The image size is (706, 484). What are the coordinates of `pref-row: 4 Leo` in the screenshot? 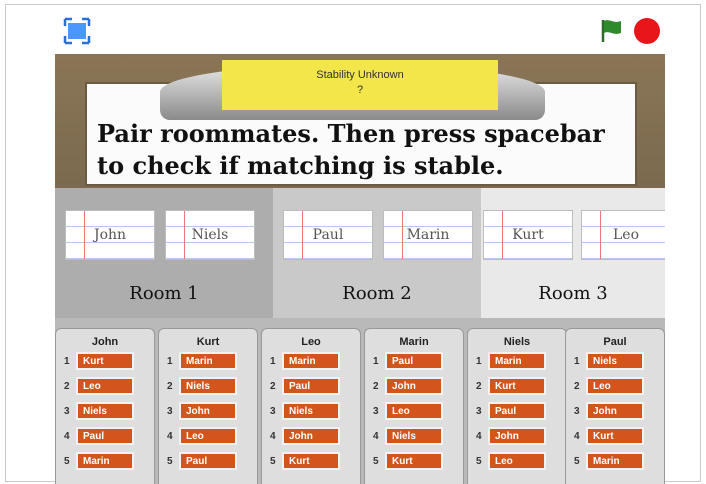 It's located at (208, 437).